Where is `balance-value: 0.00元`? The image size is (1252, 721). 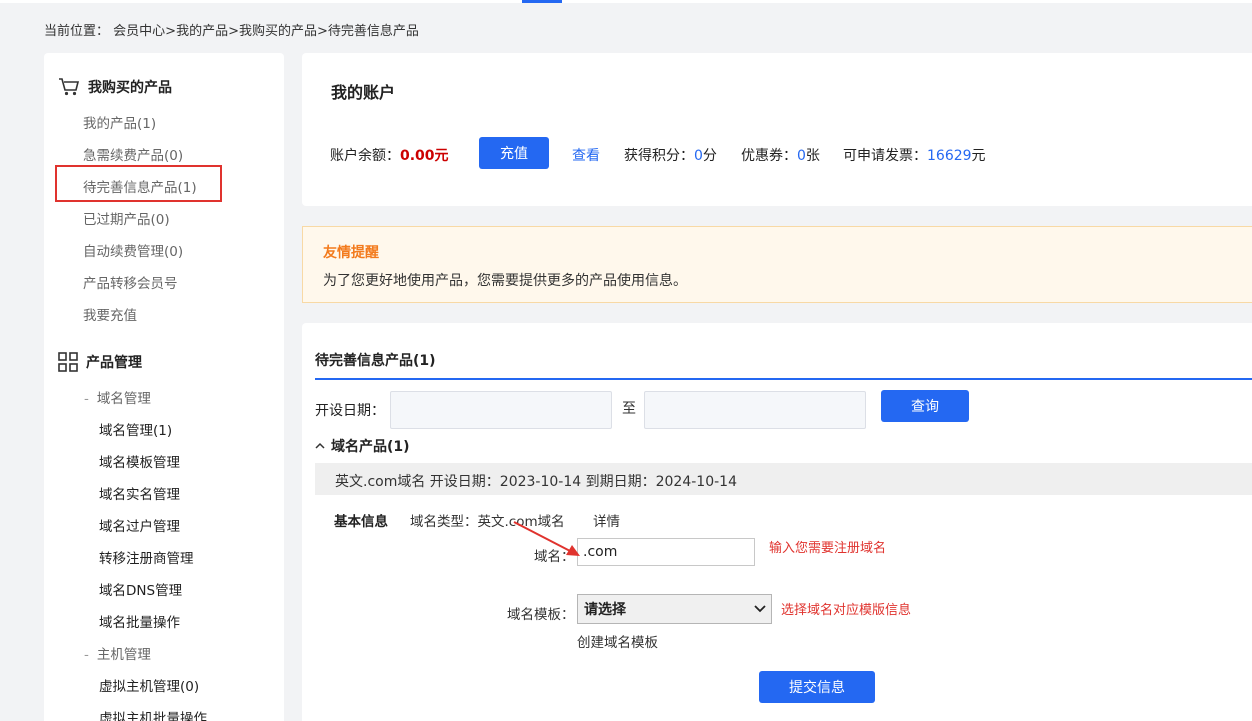
balance-value: 0.00元 is located at coordinates (424, 156).